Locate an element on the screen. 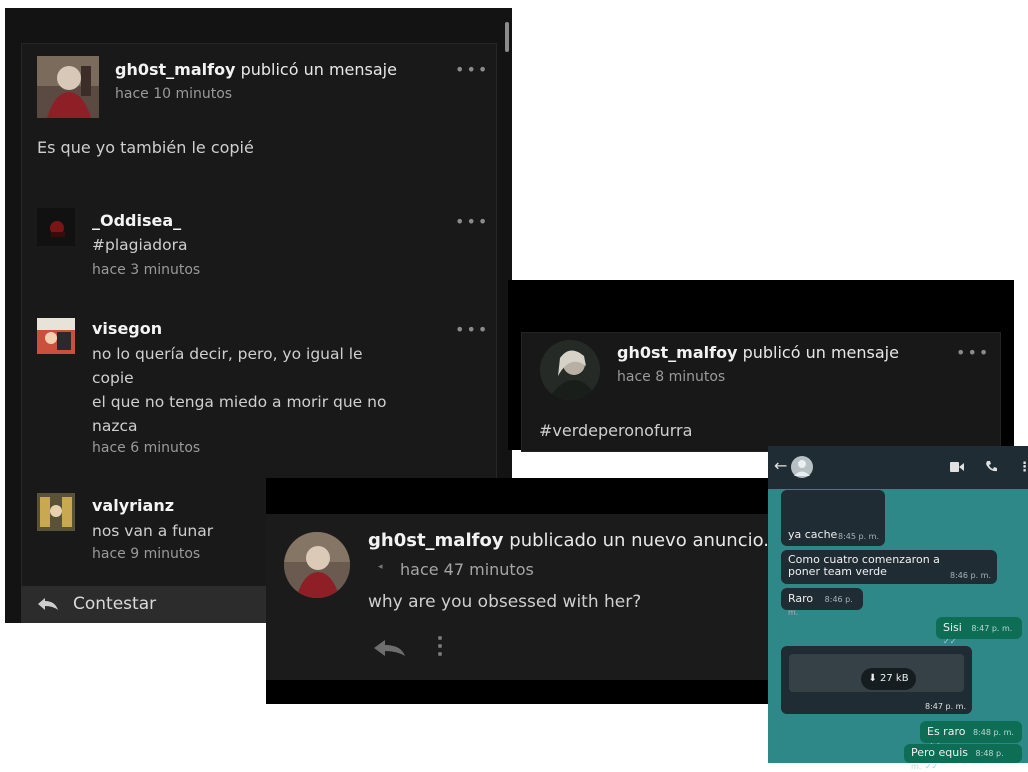 The image size is (1028, 772). chat-header: ← ⋮ is located at coordinates (898, 467).